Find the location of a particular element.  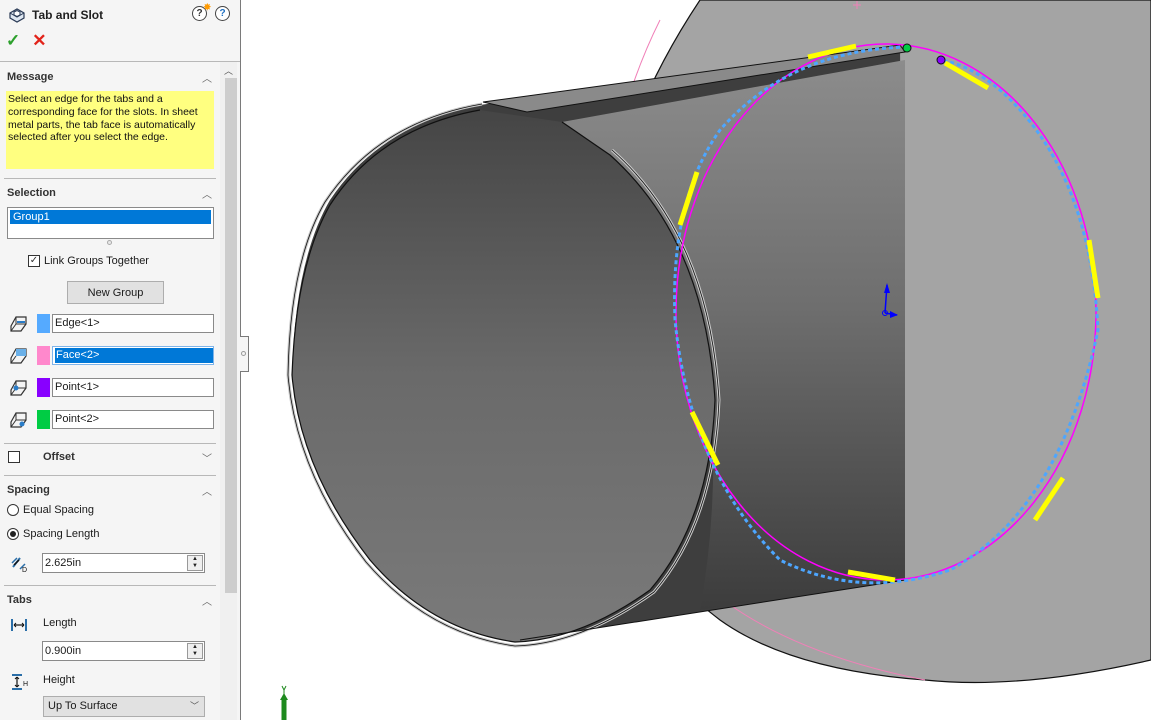

selection-row-point2: Point<2> is located at coordinates (111, 419).